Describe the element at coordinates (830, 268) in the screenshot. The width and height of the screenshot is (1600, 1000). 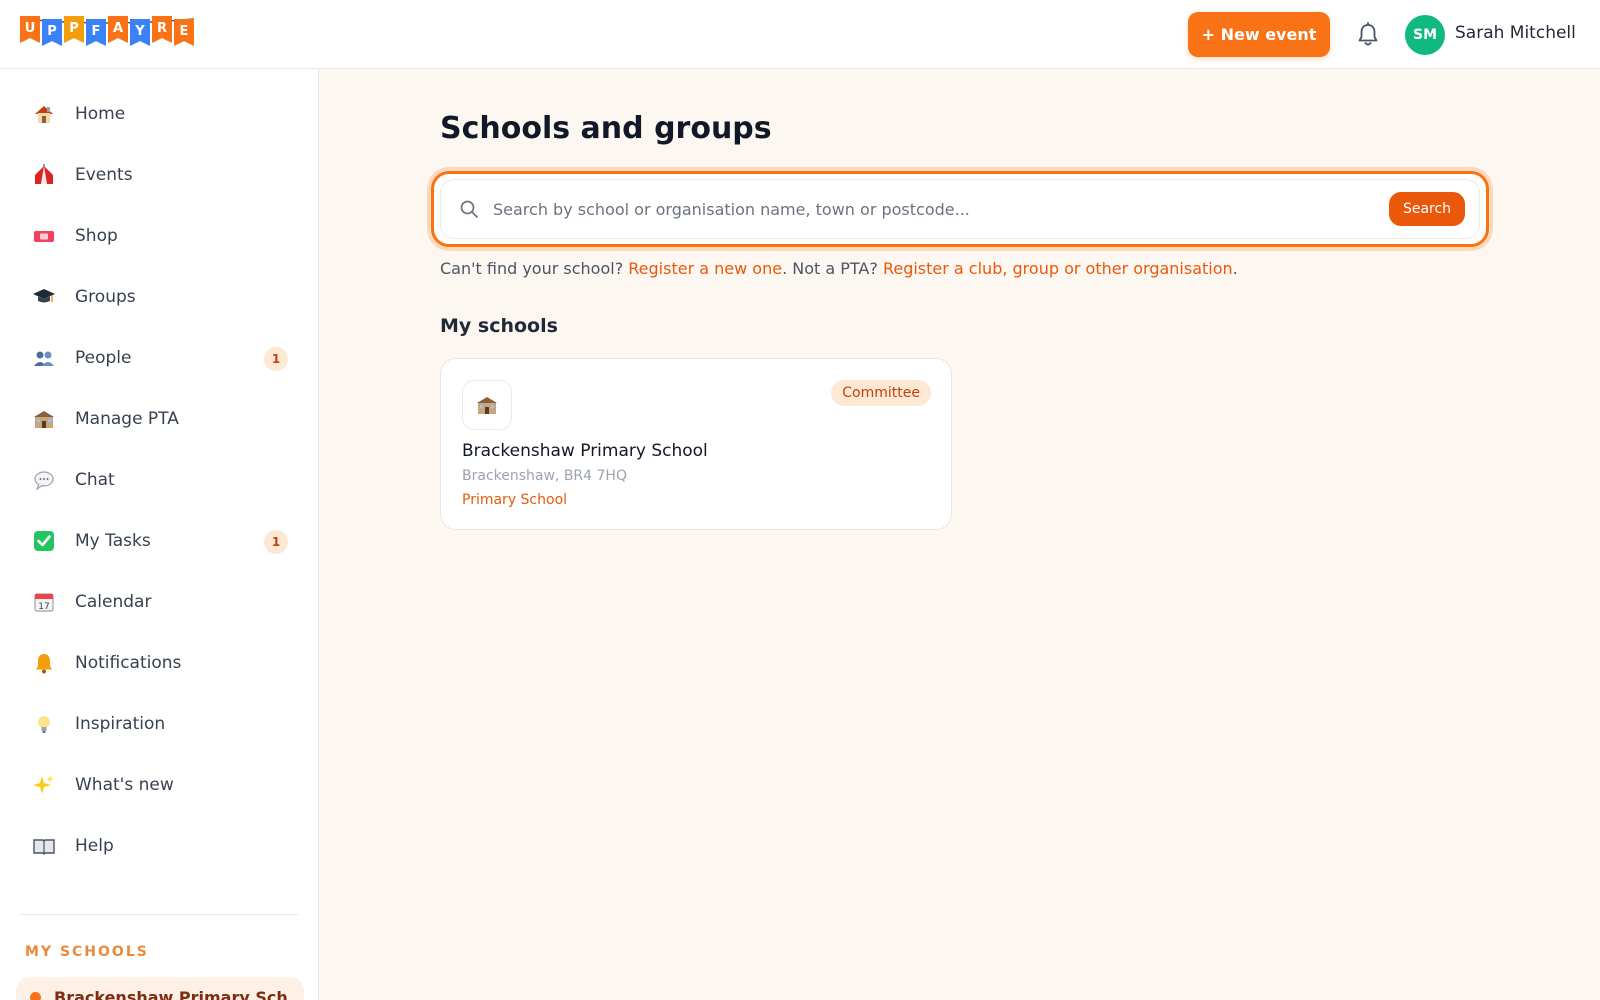
I see `help-middle: . Not a PTA?` at that location.